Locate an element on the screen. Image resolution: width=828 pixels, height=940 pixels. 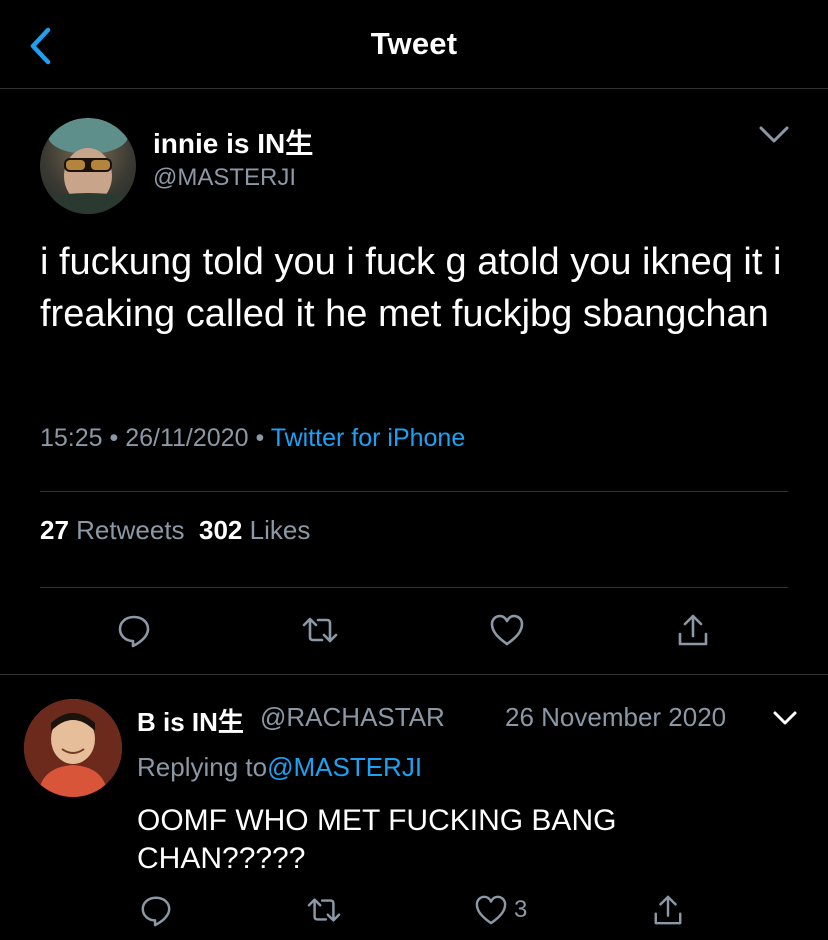
reply-author-handle: @RACHASTAR is located at coordinates (352, 717).